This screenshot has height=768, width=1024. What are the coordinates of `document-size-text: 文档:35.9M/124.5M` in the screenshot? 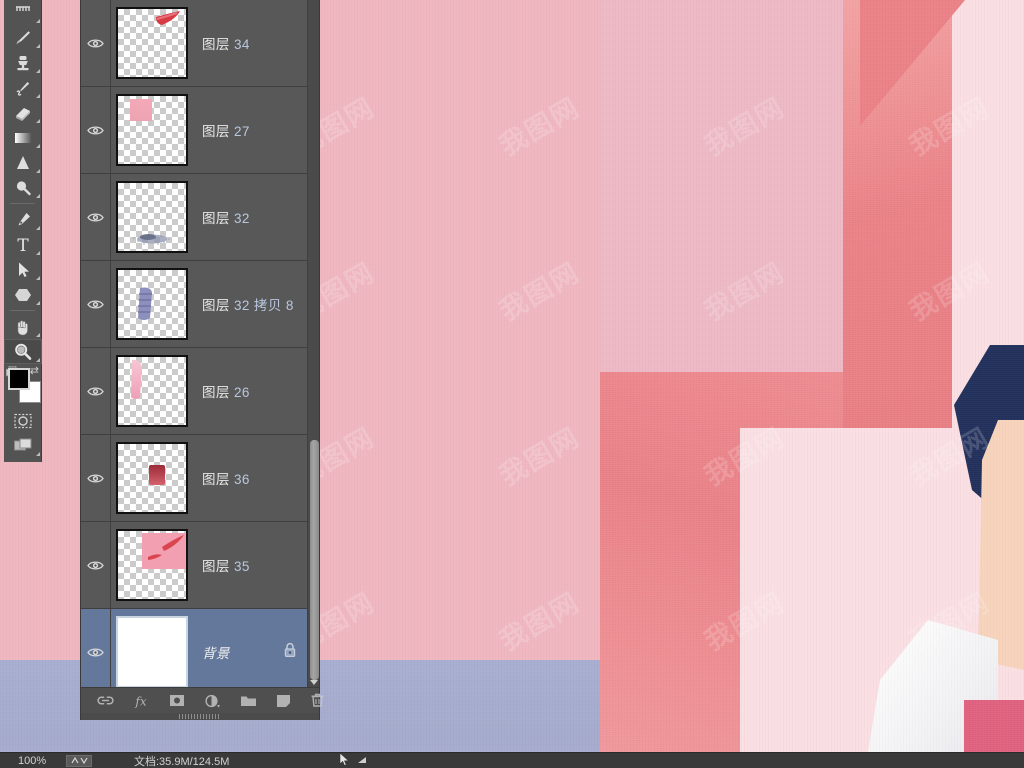 It's located at (182, 761).